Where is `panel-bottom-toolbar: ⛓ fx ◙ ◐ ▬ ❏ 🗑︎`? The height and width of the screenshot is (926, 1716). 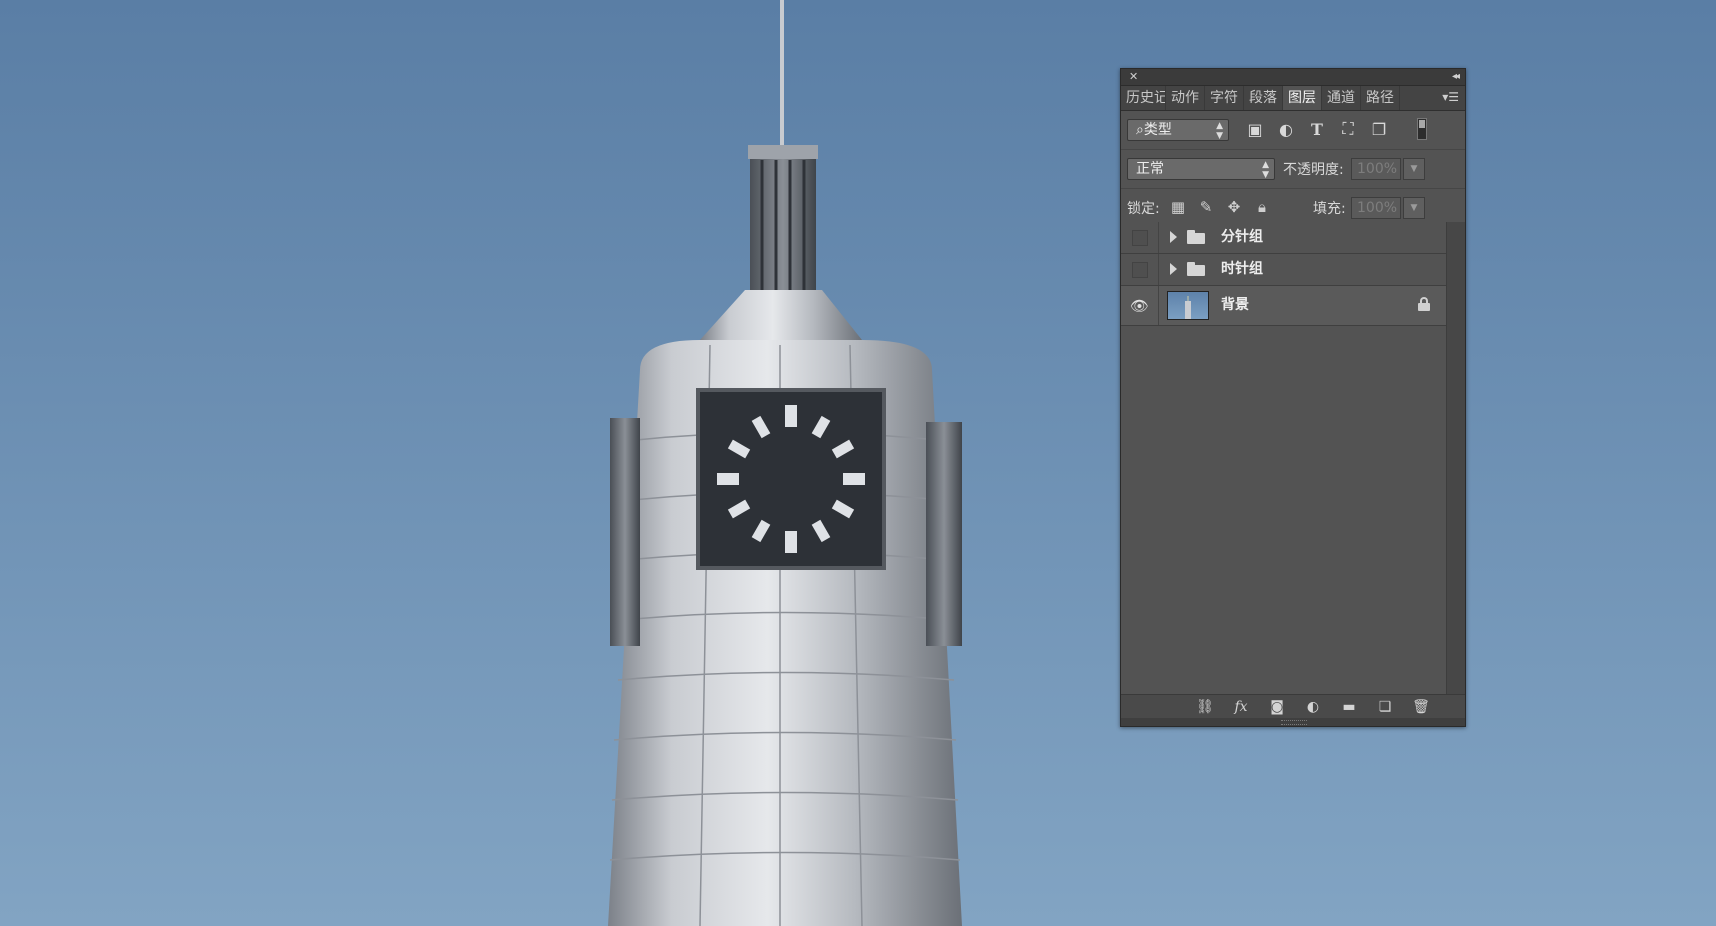 panel-bottom-toolbar: ⛓ fx ◙ ◐ ▬ ❏ 🗑︎ is located at coordinates (1293, 706).